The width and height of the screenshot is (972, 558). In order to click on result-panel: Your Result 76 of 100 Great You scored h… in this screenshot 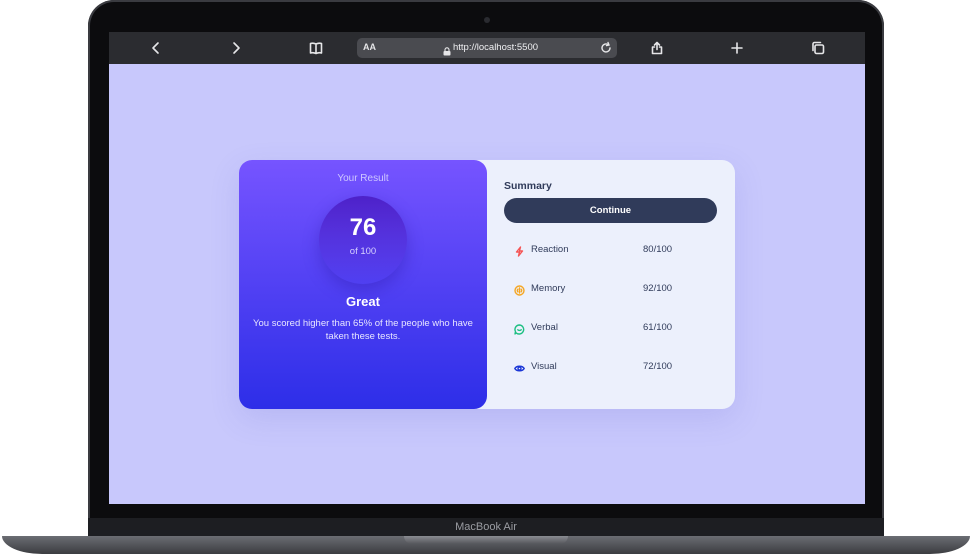, I will do `click(363, 284)`.